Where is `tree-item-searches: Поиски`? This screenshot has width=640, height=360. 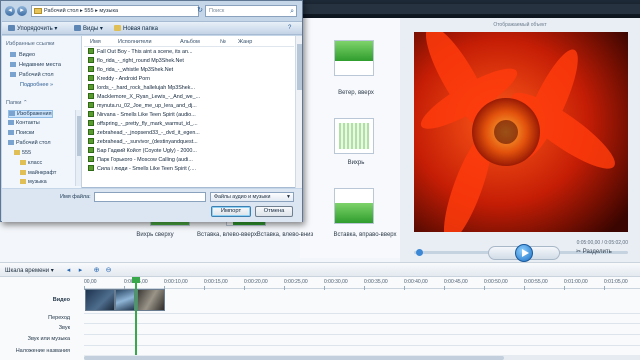
tree-item-searches: Поиски is located at coordinates (21, 133).